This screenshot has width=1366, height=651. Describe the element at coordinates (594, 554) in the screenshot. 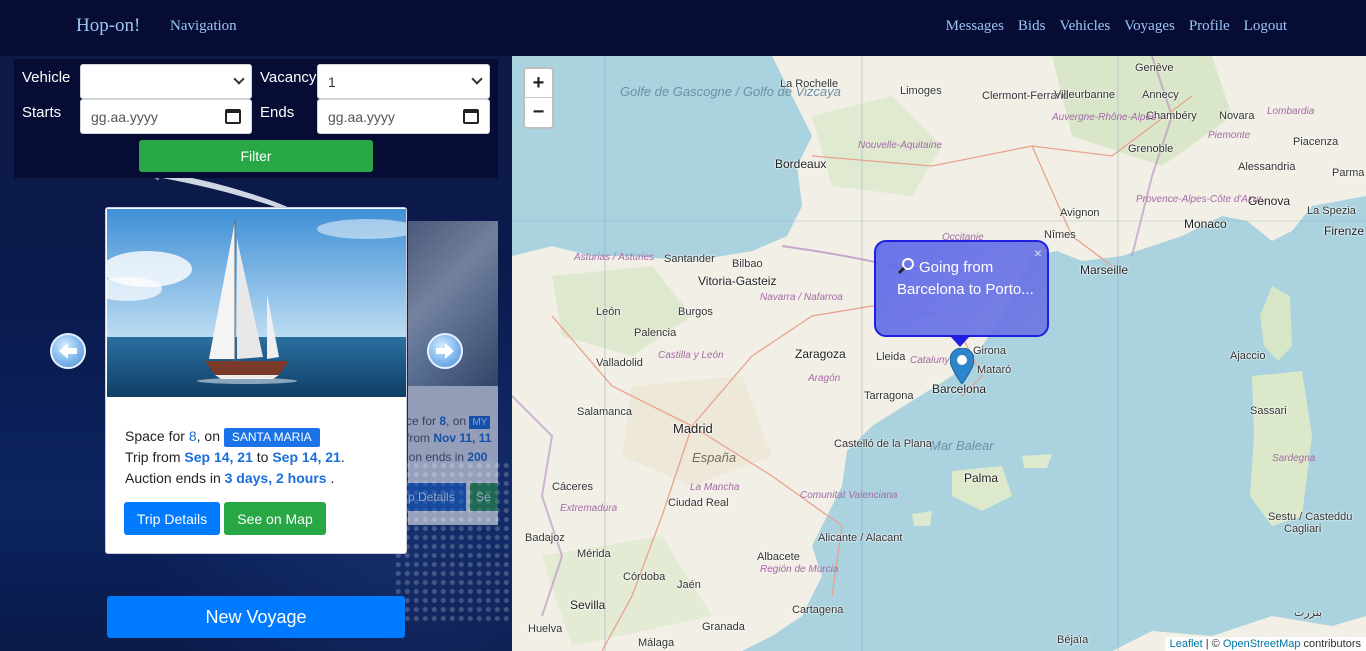

I see `map-label-merida: Mérida` at that location.